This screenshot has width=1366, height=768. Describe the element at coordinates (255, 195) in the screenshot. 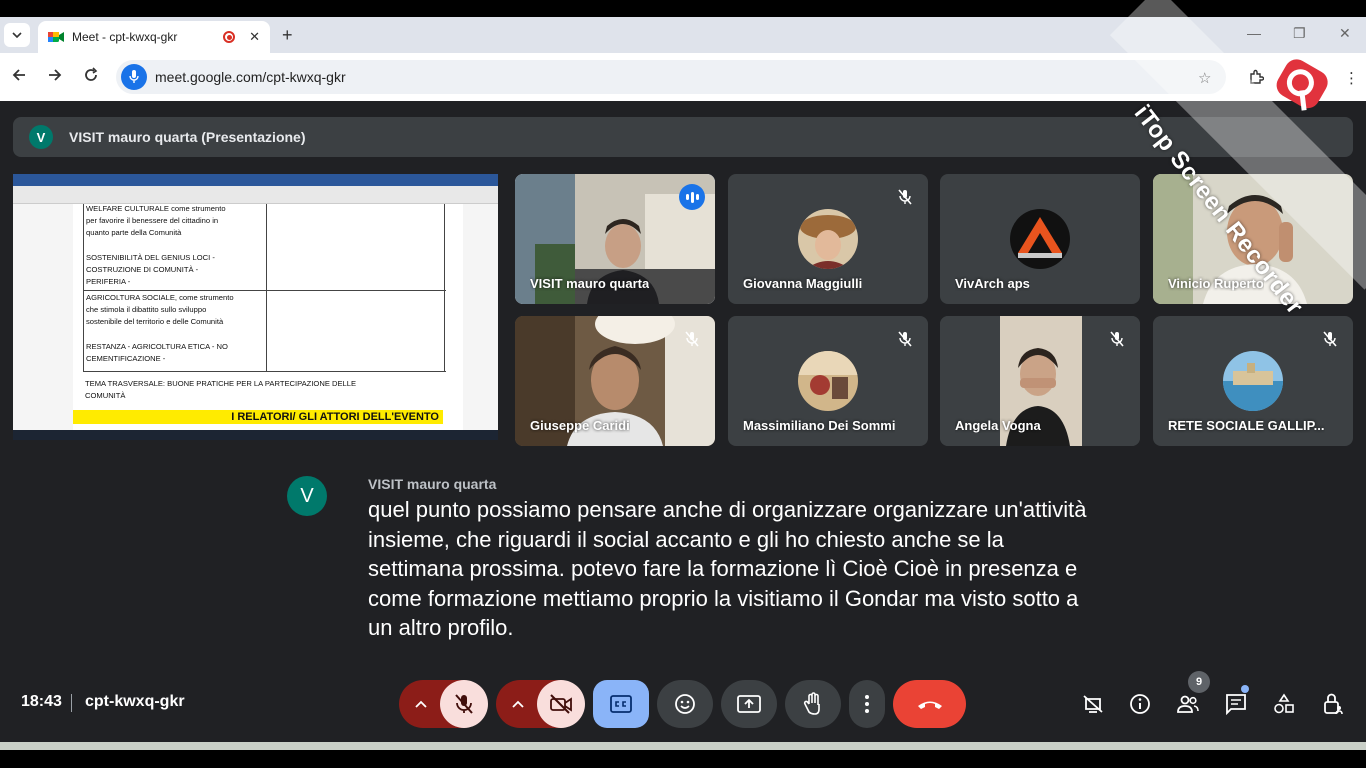

I see `word-ribbon` at that location.